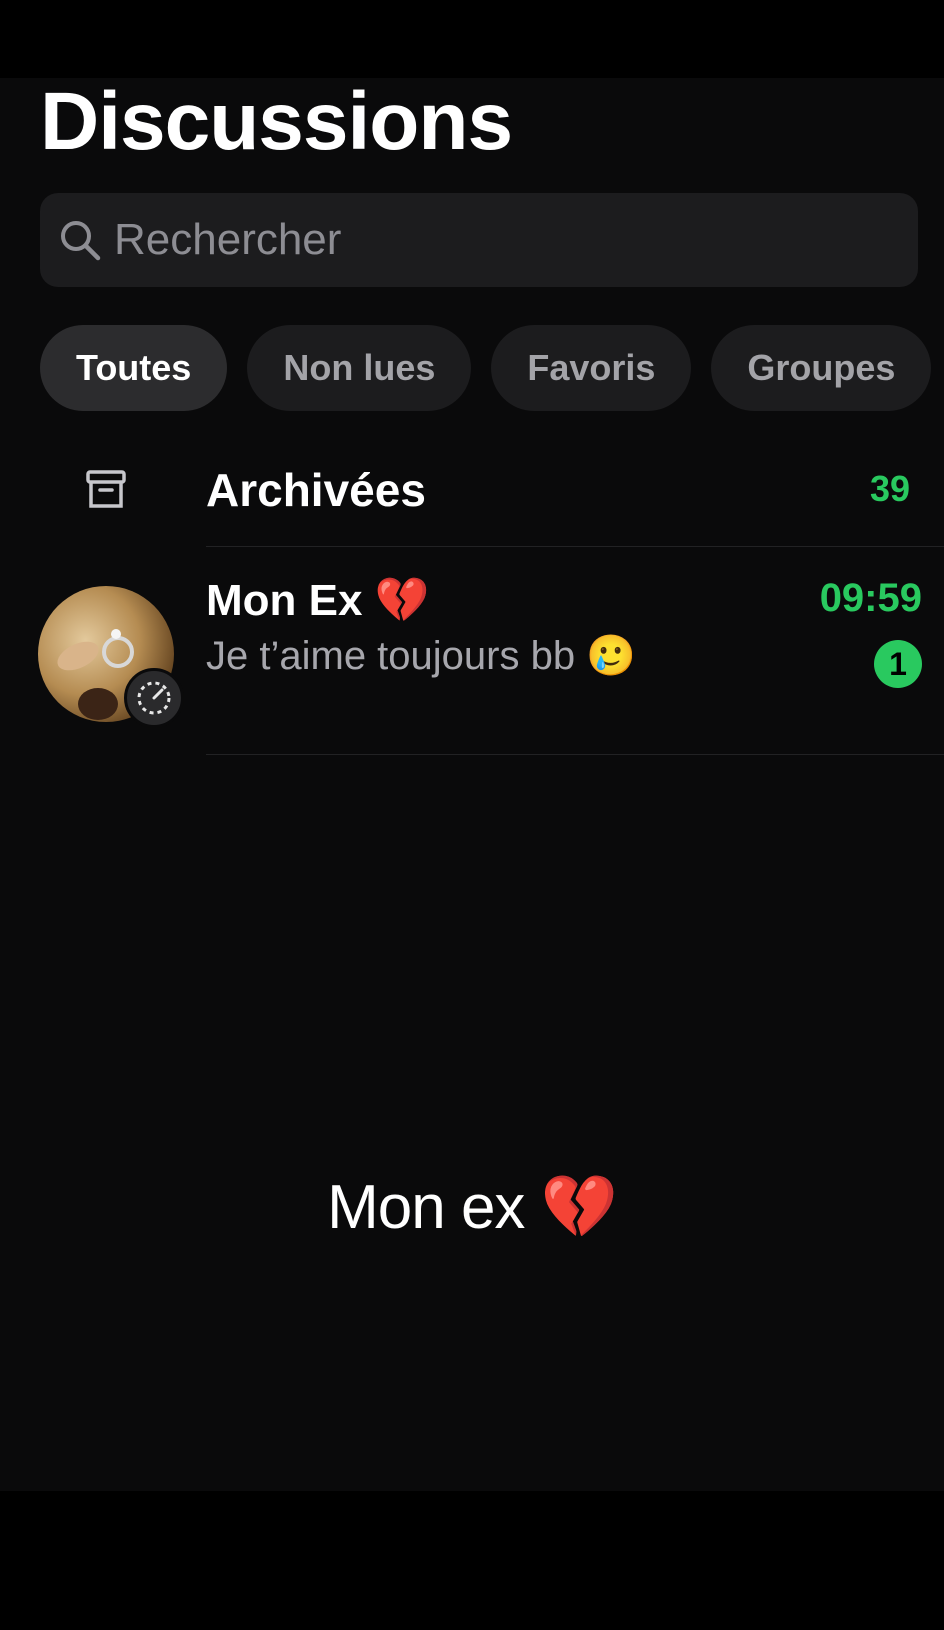  Describe the element at coordinates (821, 368) in the screenshot. I see `filter-chip-groupes: Groupes` at that location.